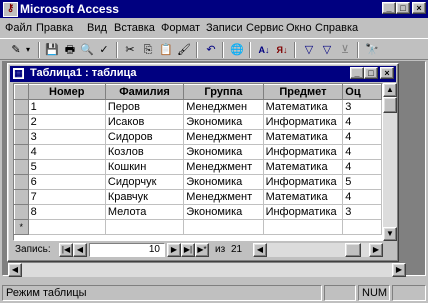 This screenshot has width=428, height=303. I want to click on scroll-down-icon: ▼, so click(390, 234).